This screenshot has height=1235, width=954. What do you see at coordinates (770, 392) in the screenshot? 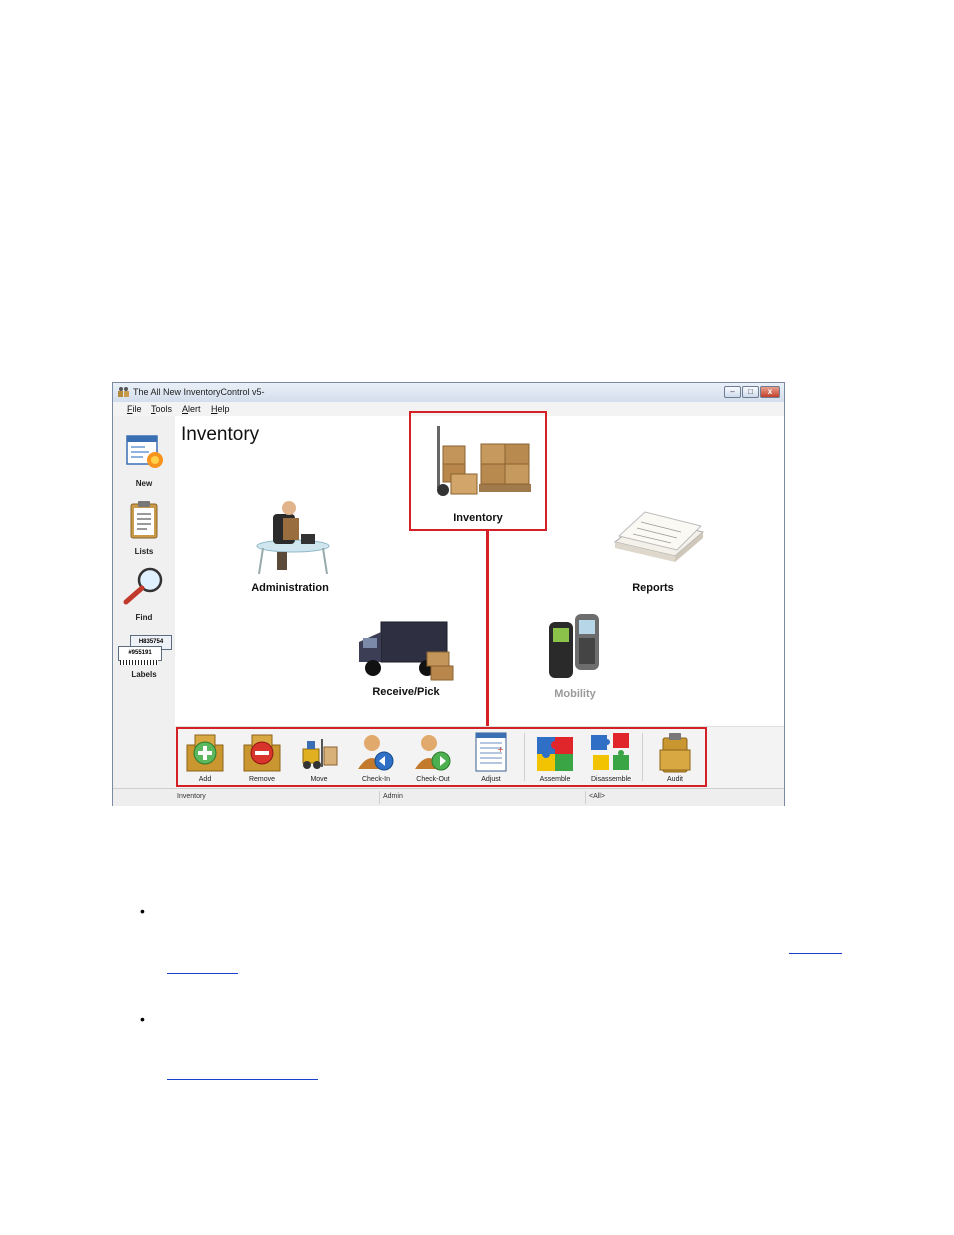
I see `close-button: x` at bounding box center [770, 392].